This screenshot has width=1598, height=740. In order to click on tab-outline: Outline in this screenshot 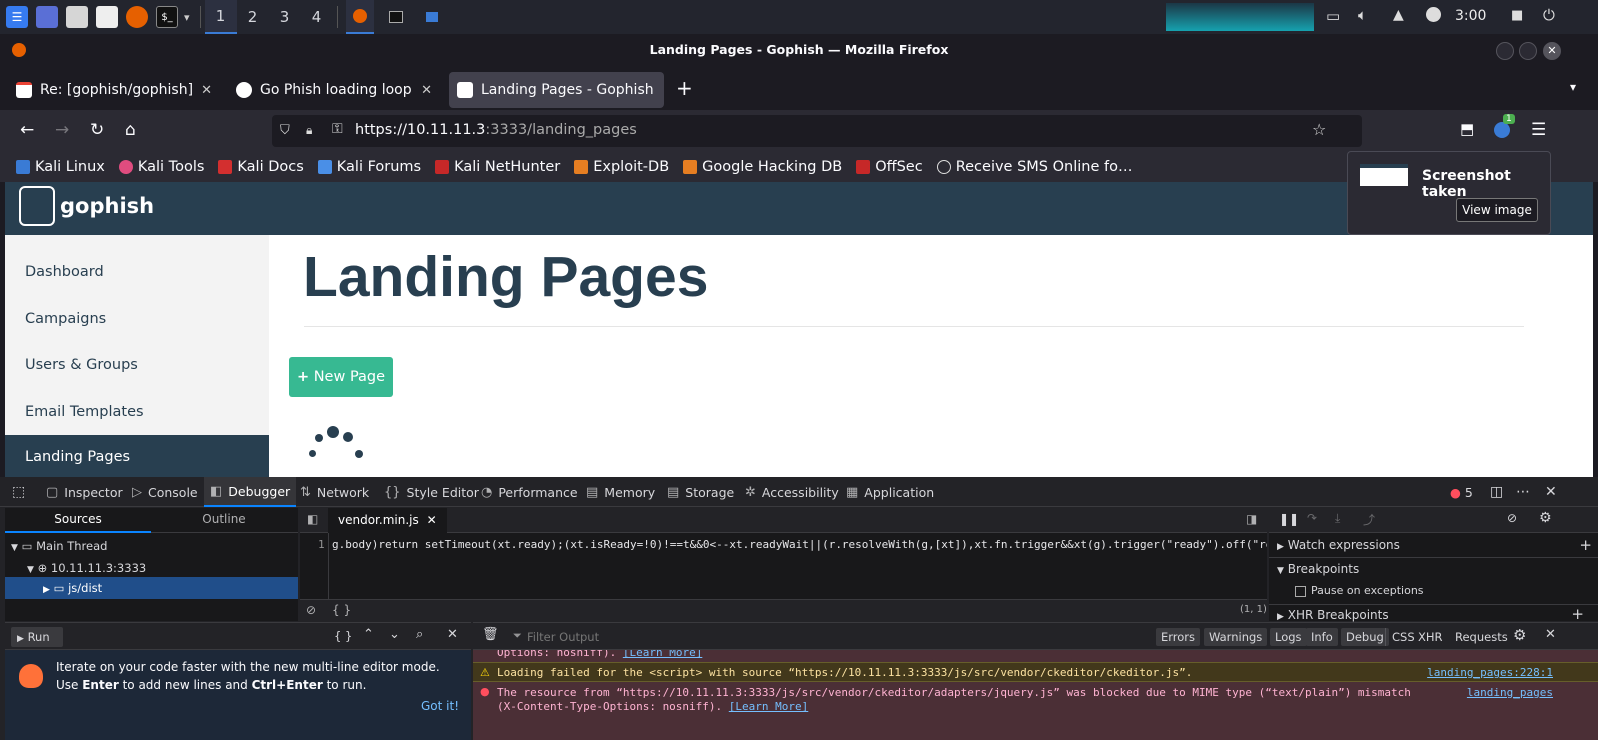, I will do `click(224, 519)`.